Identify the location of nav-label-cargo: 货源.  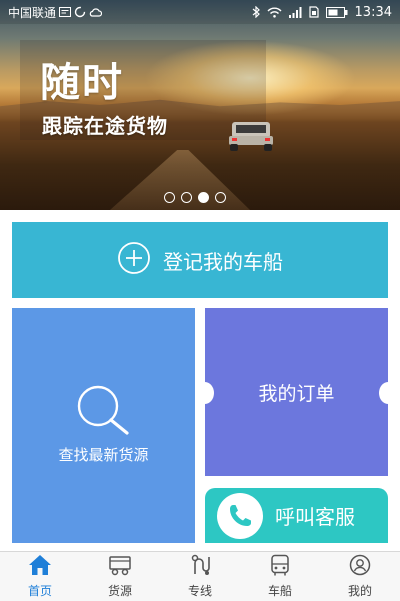
(119, 591).